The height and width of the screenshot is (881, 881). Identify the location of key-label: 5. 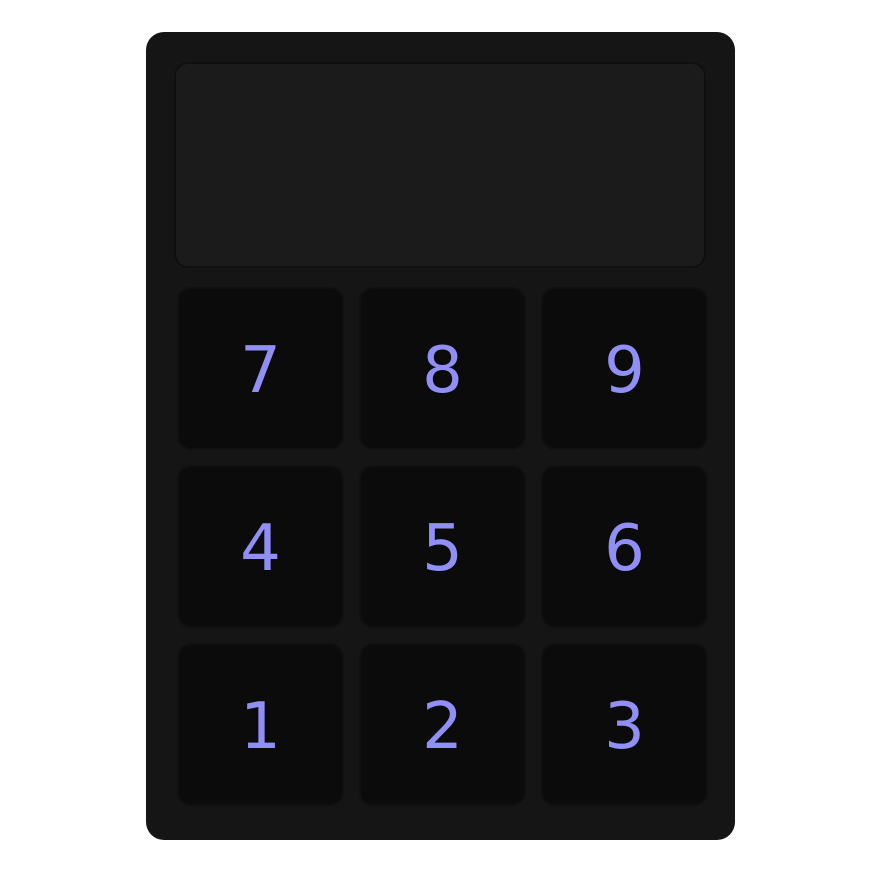
(442, 548).